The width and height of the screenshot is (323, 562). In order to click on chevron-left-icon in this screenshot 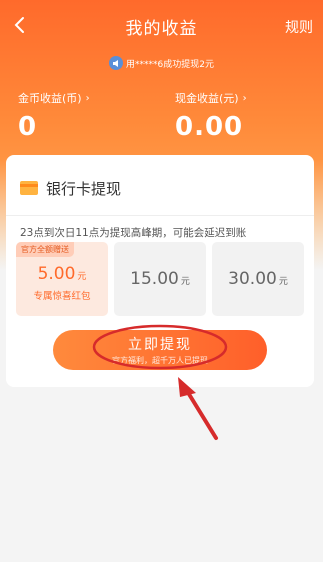, I will do `click(19, 25)`.